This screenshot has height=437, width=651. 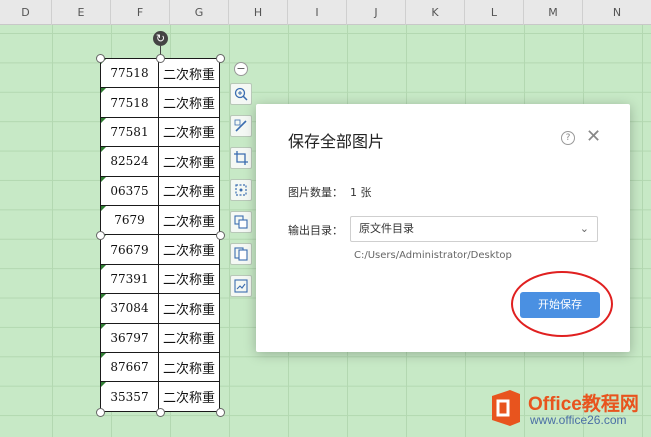 What do you see at coordinates (553, 12) in the screenshot?
I see `column-header-m: M` at bounding box center [553, 12].